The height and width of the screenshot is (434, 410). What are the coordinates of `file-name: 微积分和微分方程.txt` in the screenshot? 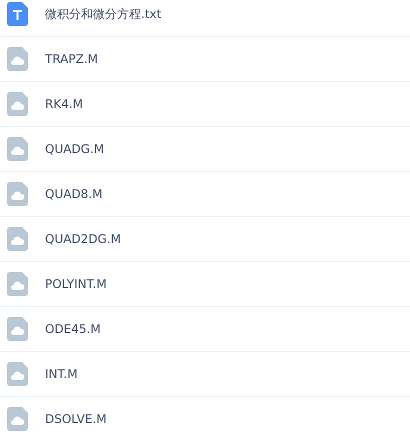 It's located at (103, 14).